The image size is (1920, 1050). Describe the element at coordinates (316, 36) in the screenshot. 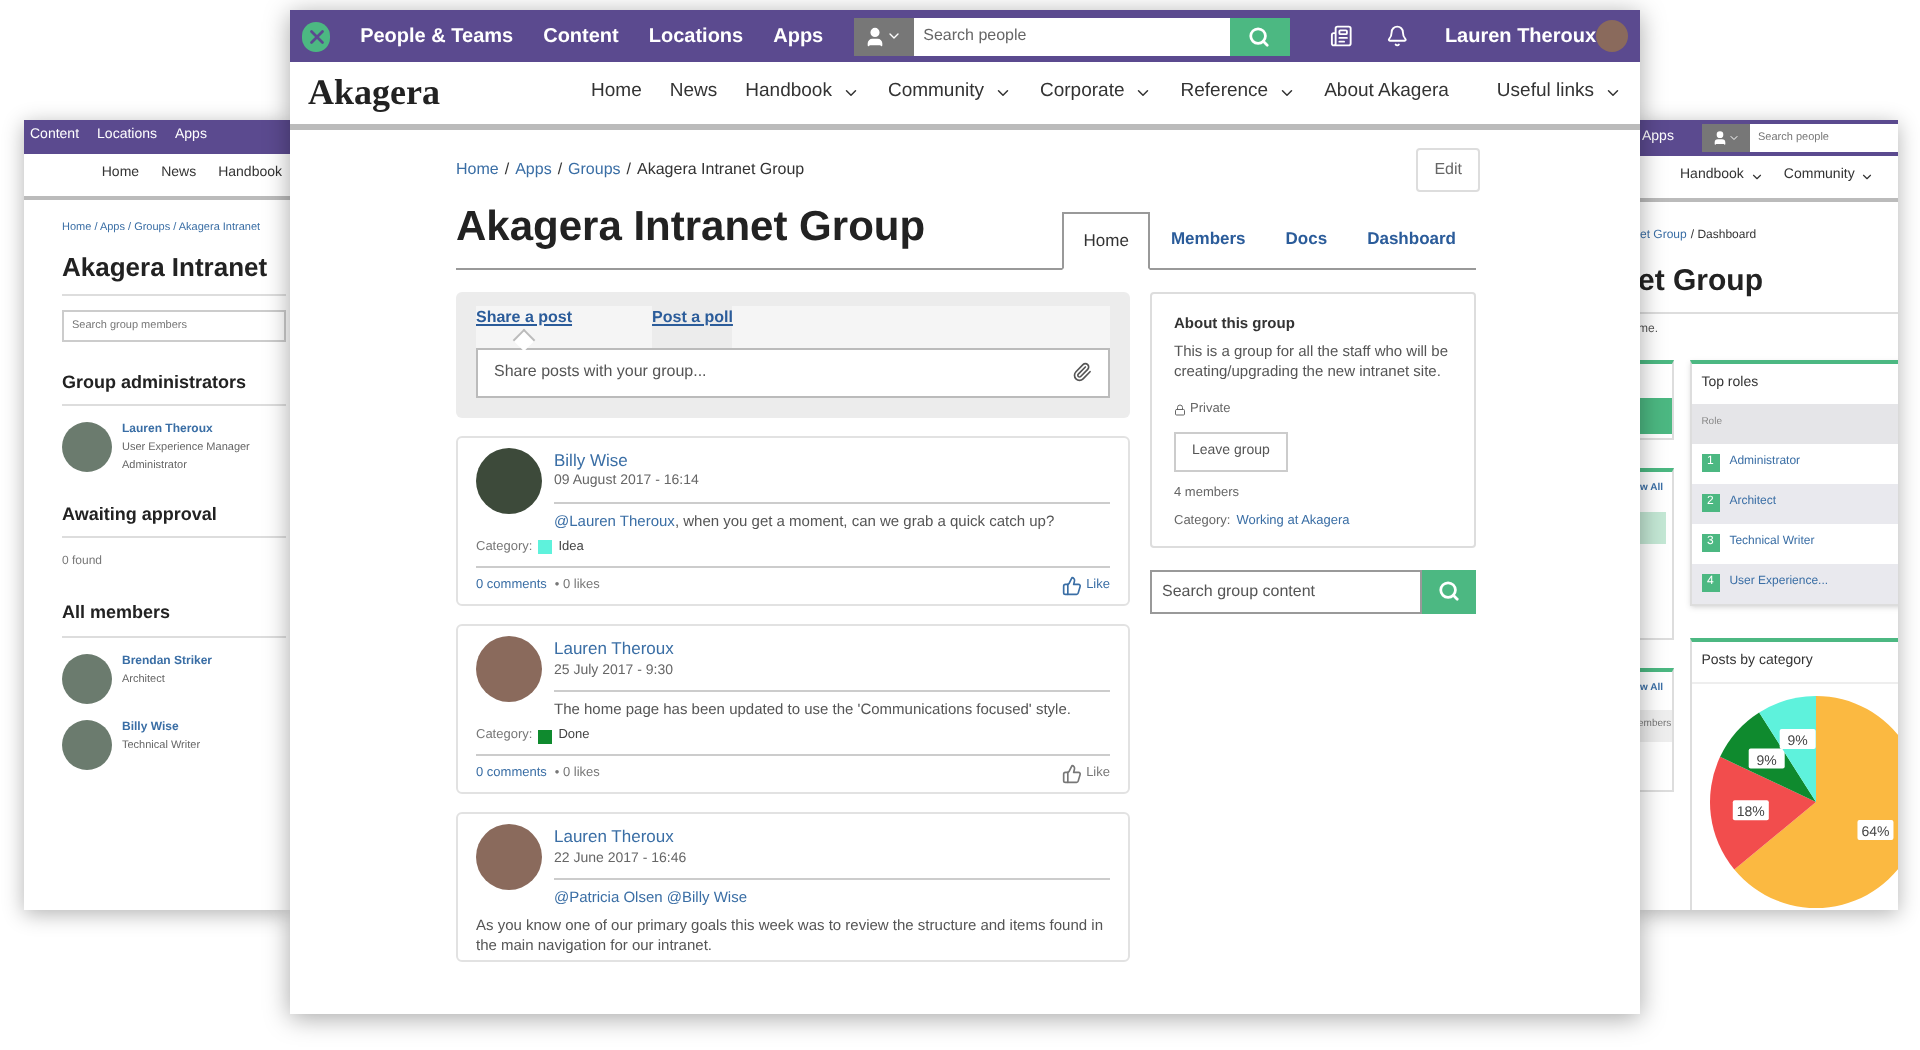

I see `logo-icon` at that location.